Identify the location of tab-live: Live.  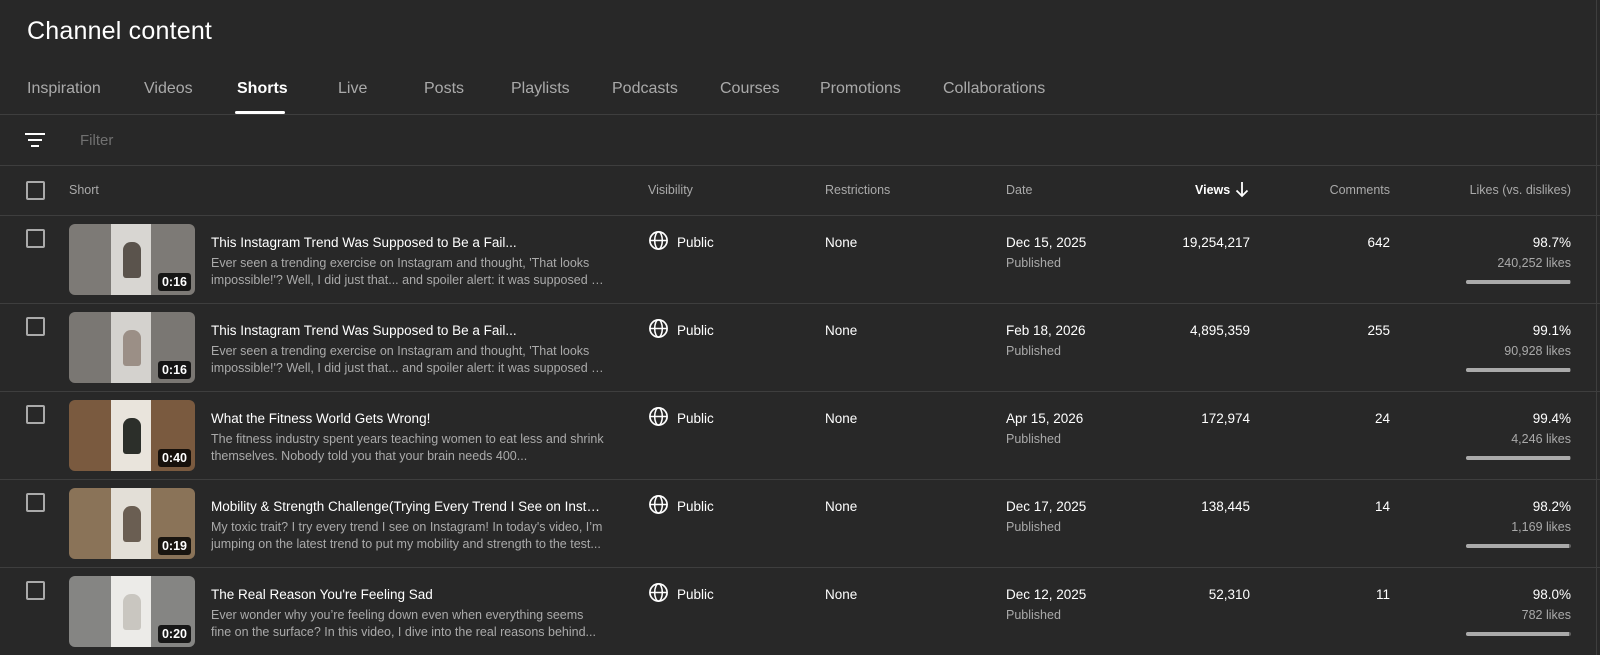
(352, 89).